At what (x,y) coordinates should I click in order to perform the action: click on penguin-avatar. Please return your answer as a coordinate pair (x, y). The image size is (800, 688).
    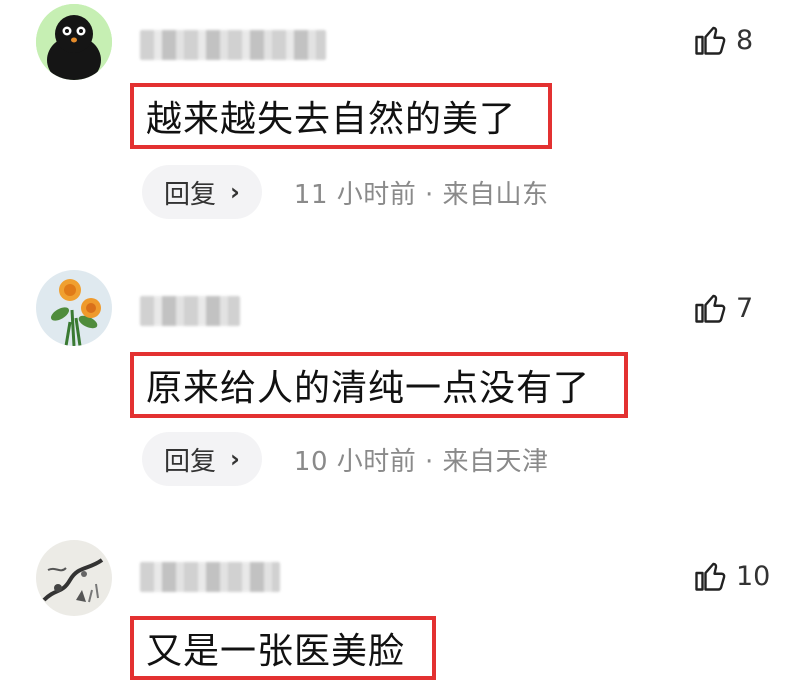
    Looking at the image, I should click on (74, 42).